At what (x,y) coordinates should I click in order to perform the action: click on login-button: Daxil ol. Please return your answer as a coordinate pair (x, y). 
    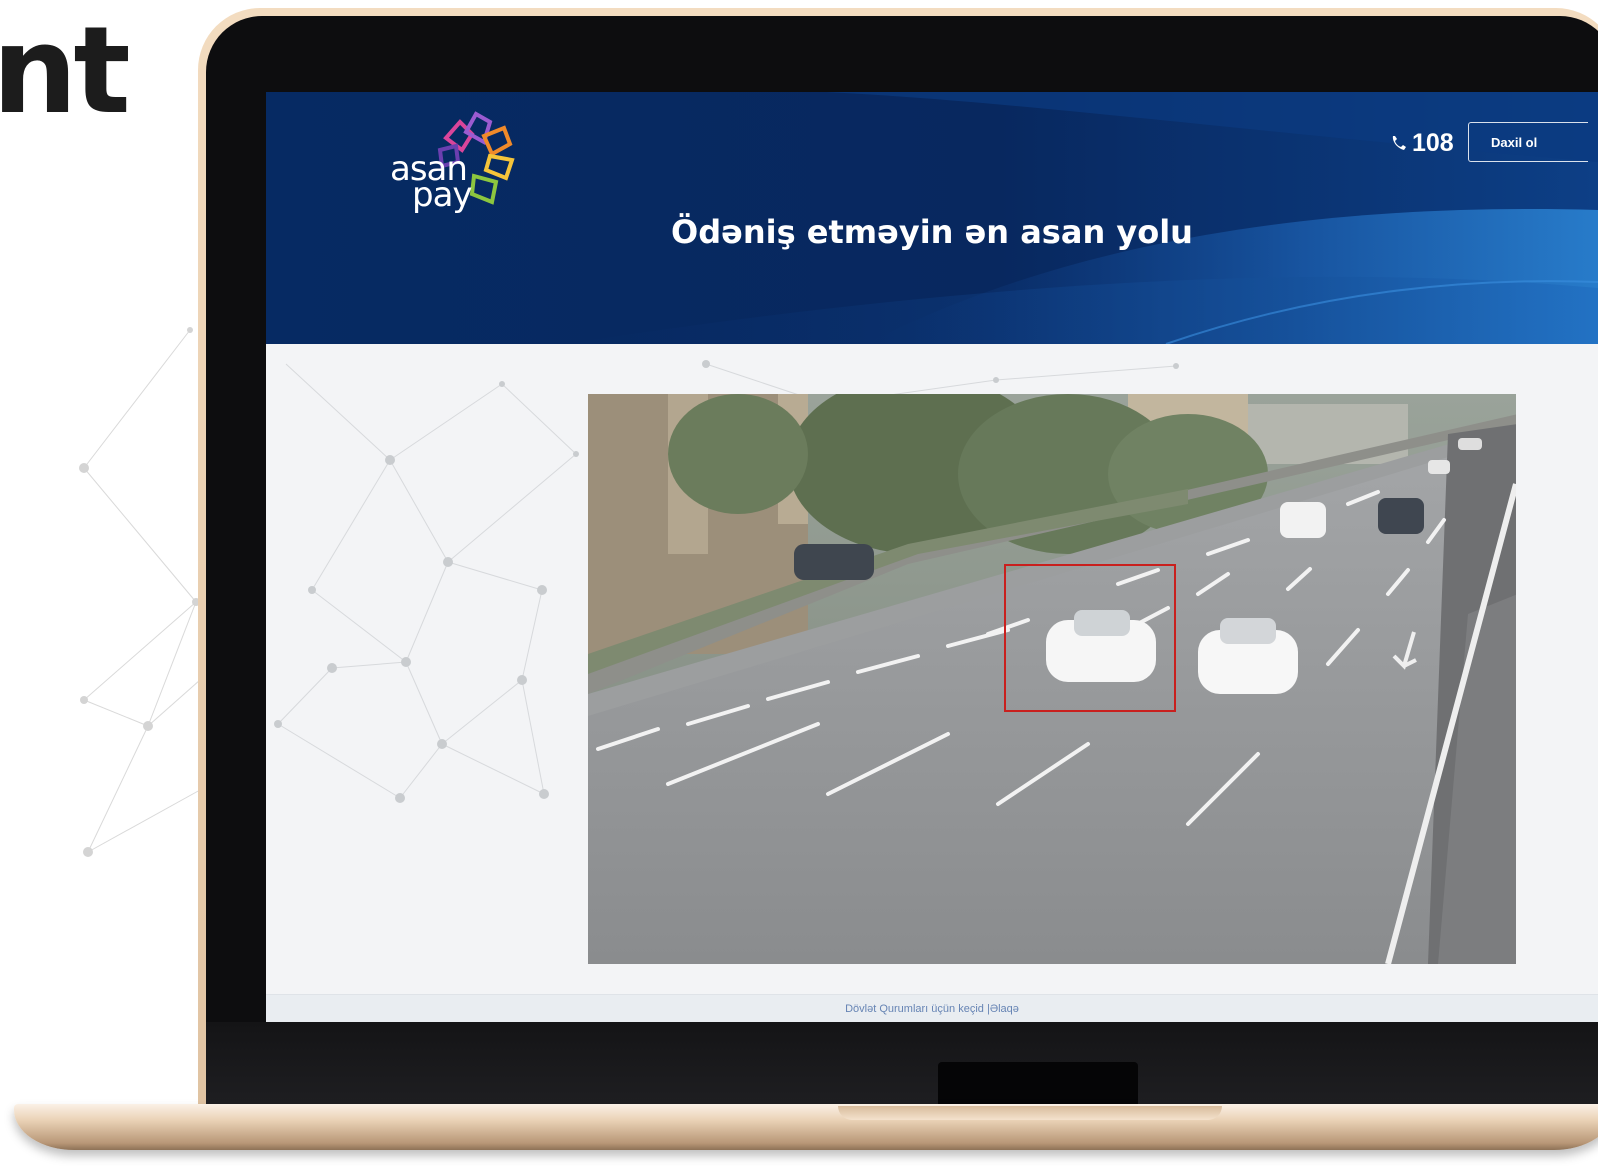
    Looking at the image, I should click on (1528, 142).